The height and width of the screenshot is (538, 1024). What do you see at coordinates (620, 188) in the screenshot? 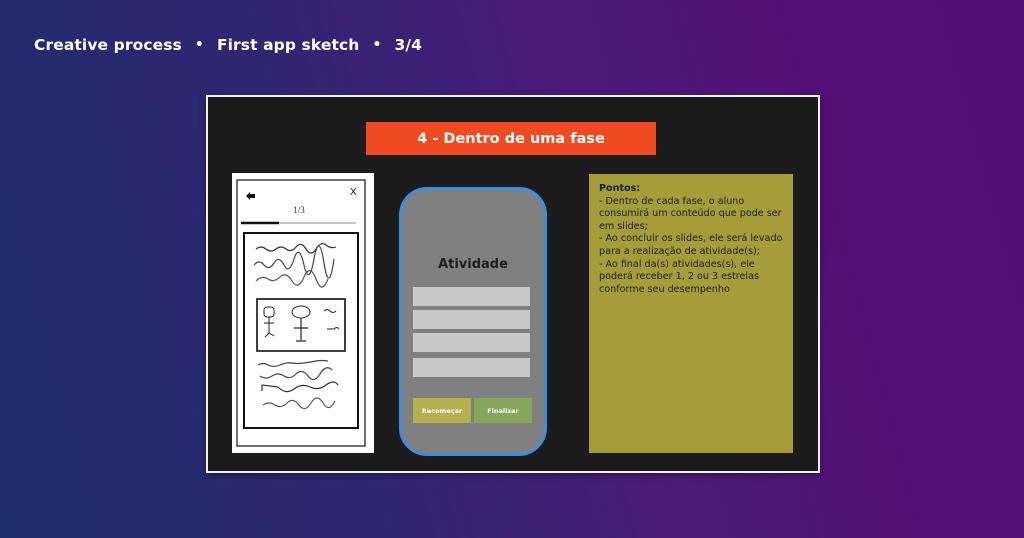
I see `notes-title: Pontos:` at bounding box center [620, 188].